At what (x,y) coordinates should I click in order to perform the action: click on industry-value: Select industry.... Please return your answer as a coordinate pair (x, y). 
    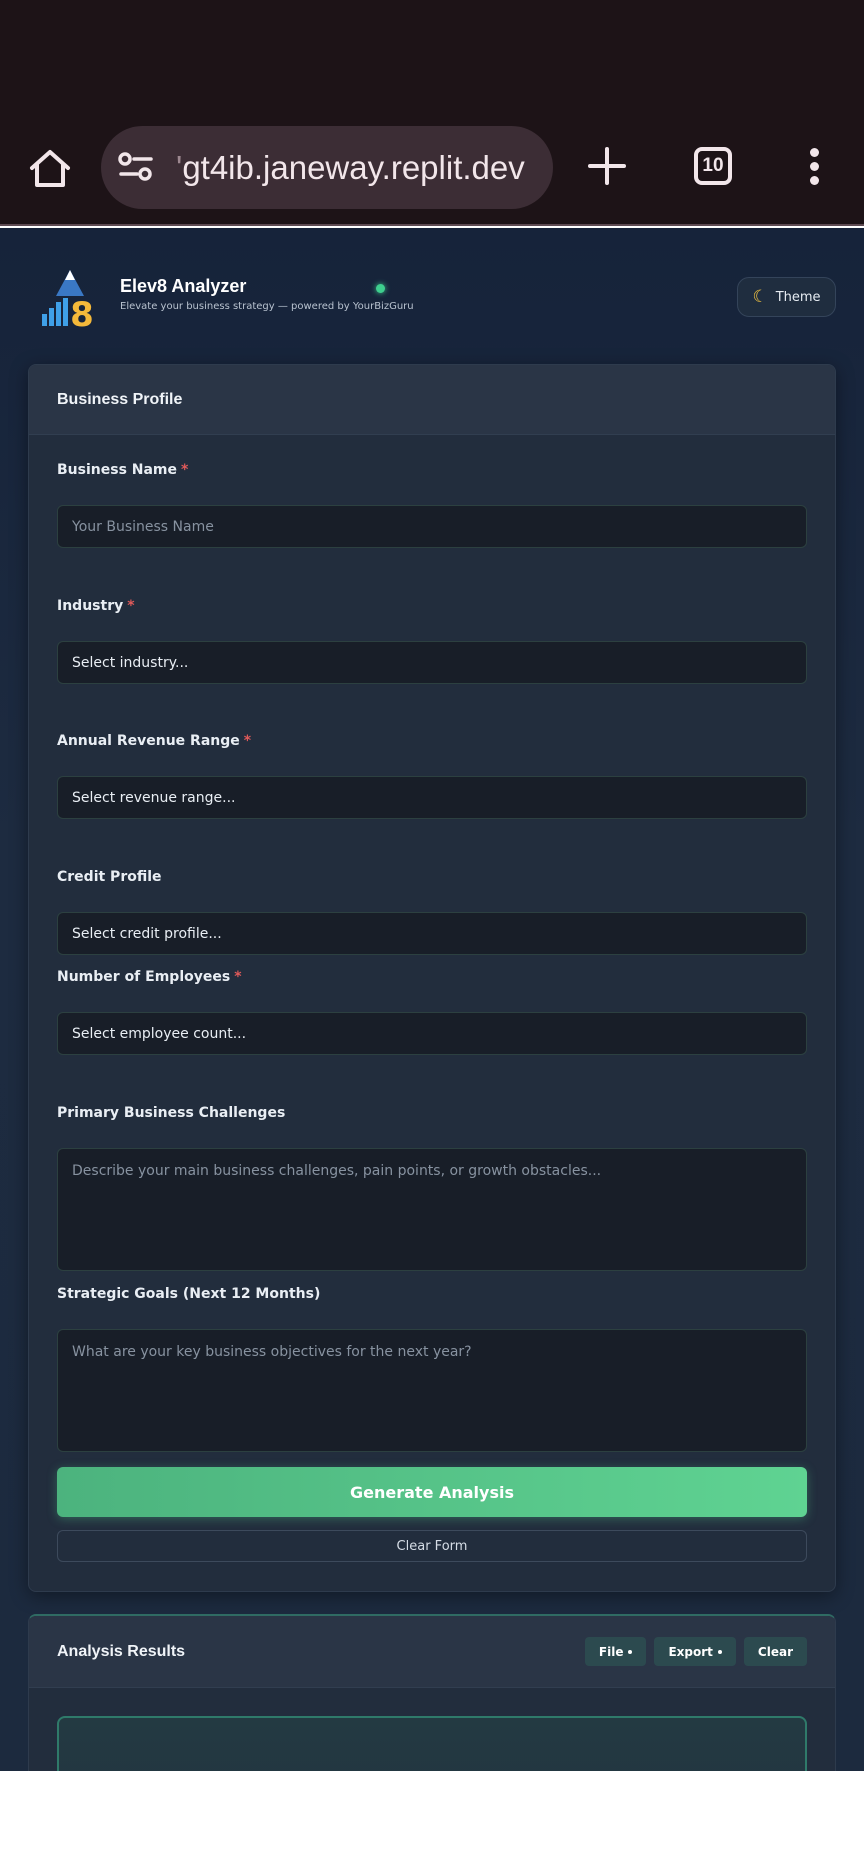
    Looking at the image, I should click on (130, 662).